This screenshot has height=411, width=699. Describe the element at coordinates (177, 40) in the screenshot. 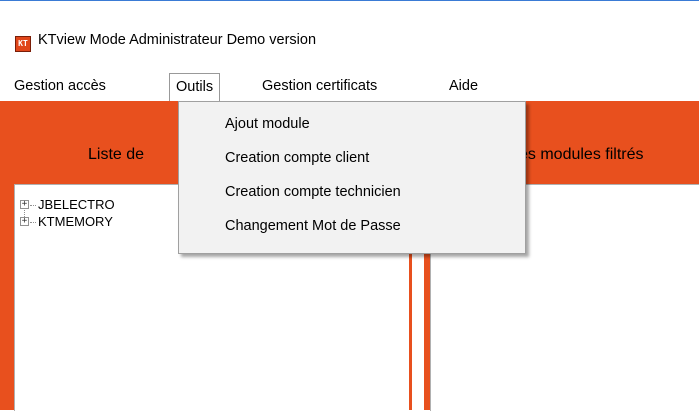

I see `window-title: KTview Mode Administrateur Demo version` at that location.